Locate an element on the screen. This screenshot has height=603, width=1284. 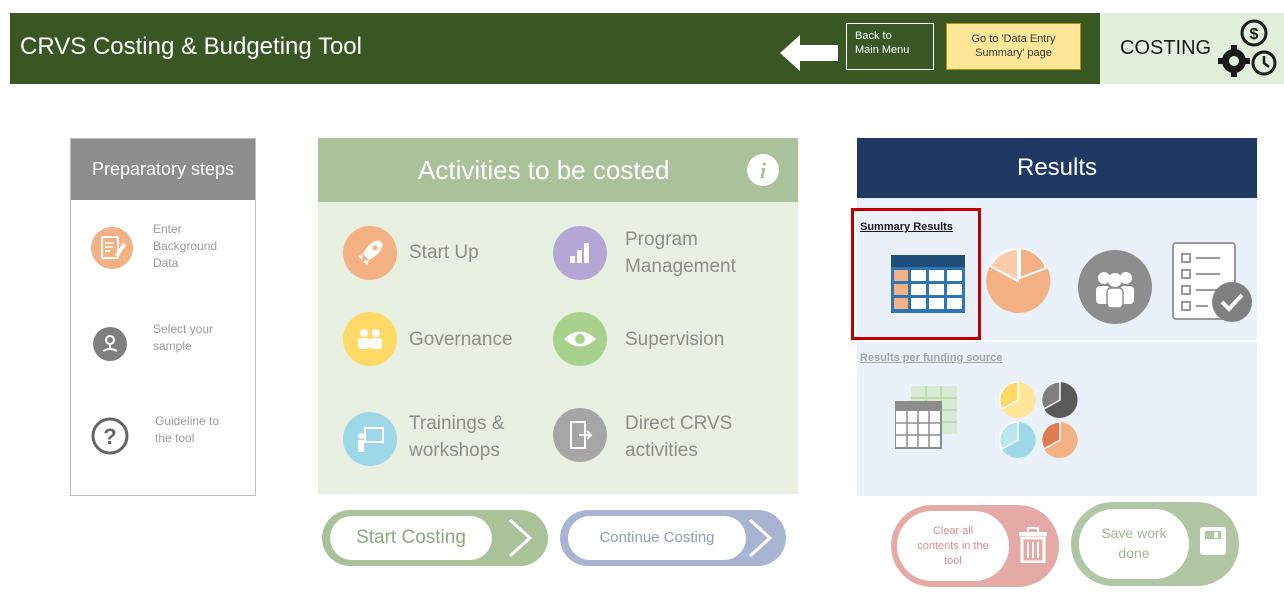
group-icon is located at coordinates (1115, 287).